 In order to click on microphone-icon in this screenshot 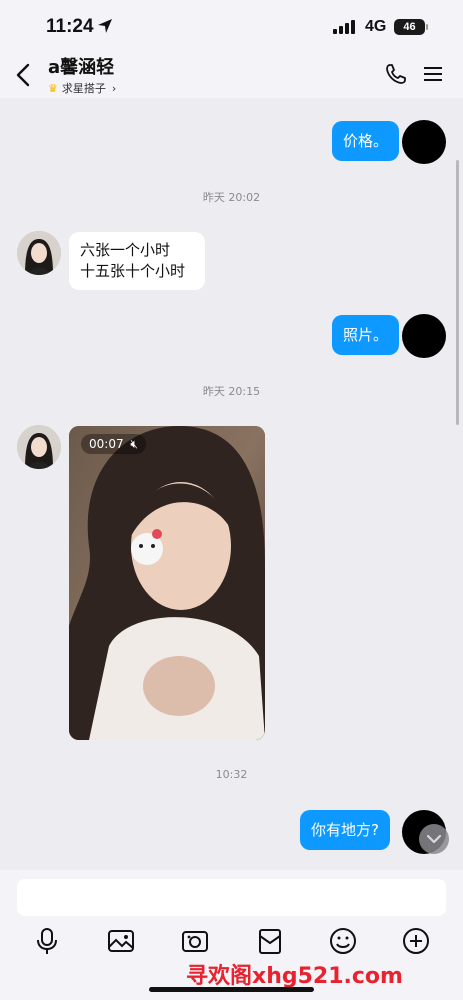, I will do `click(47, 941)`.